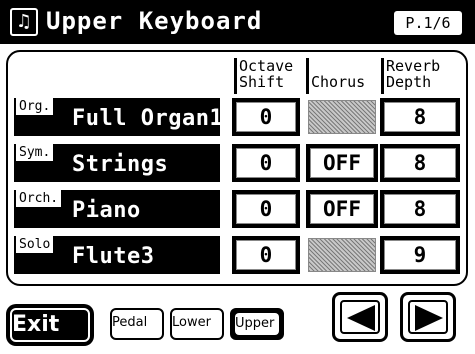 The width and height of the screenshot is (475, 354). I want to click on column-header-octave-shift: Octave Shift, so click(266, 74).